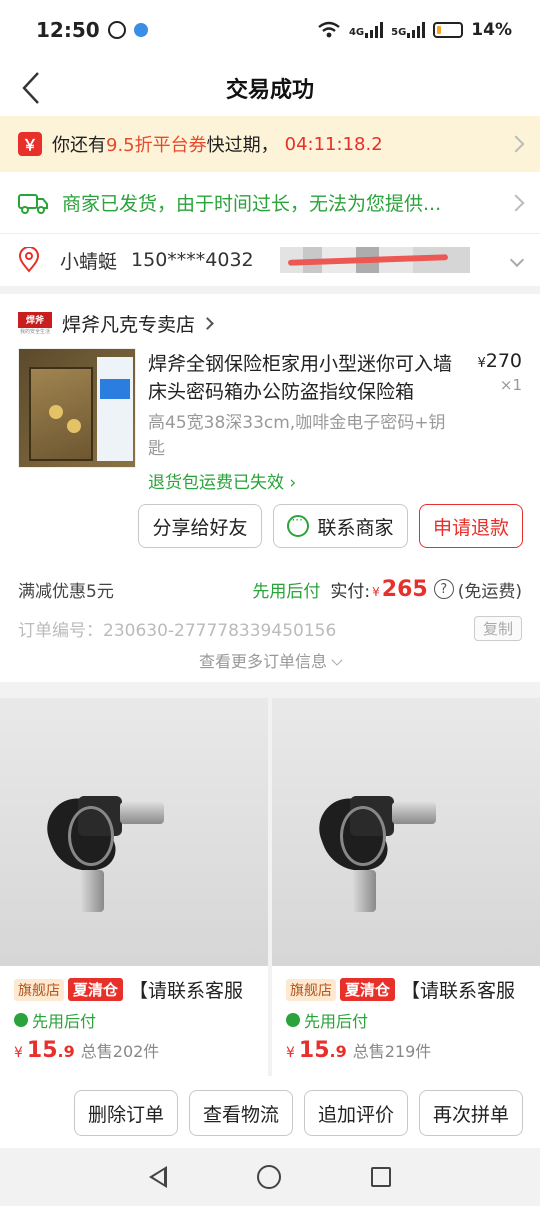 The image size is (540, 1206). I want to click on back-button, so click(35, 88).